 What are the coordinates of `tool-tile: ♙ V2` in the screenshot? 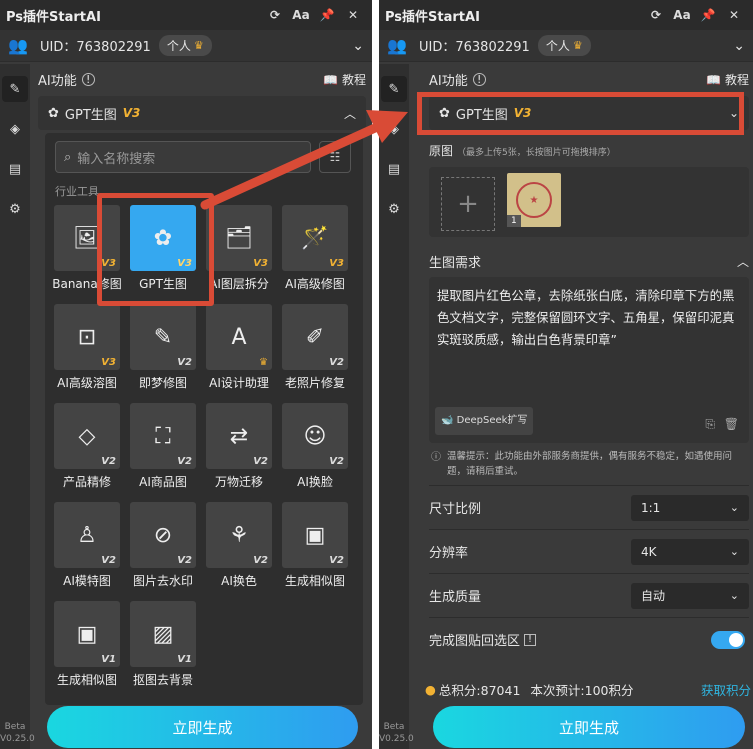 It's located at (87, 535).